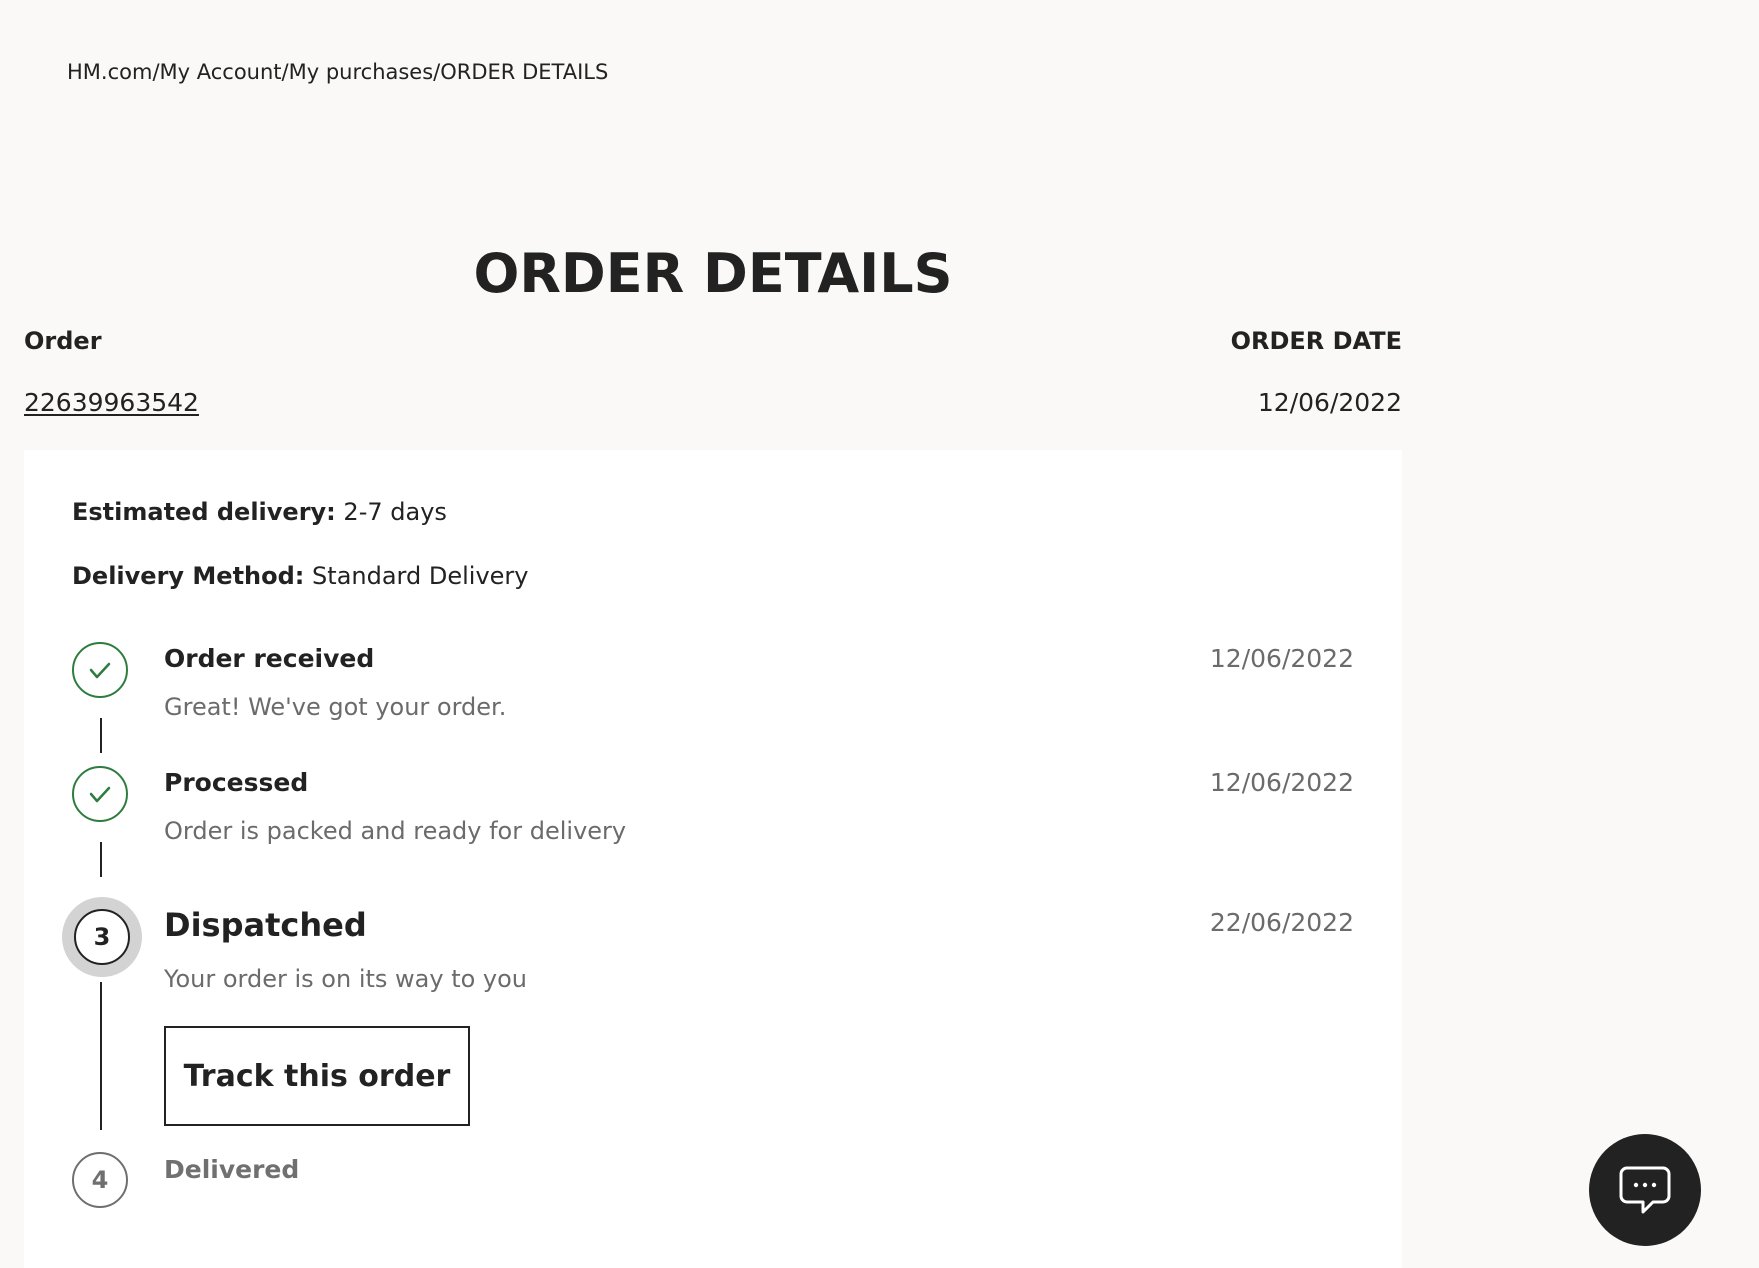  Describe the element at coordinates (1316, 341) in the screenshot. I see `order-date-label: ORDER DATE` at that location.